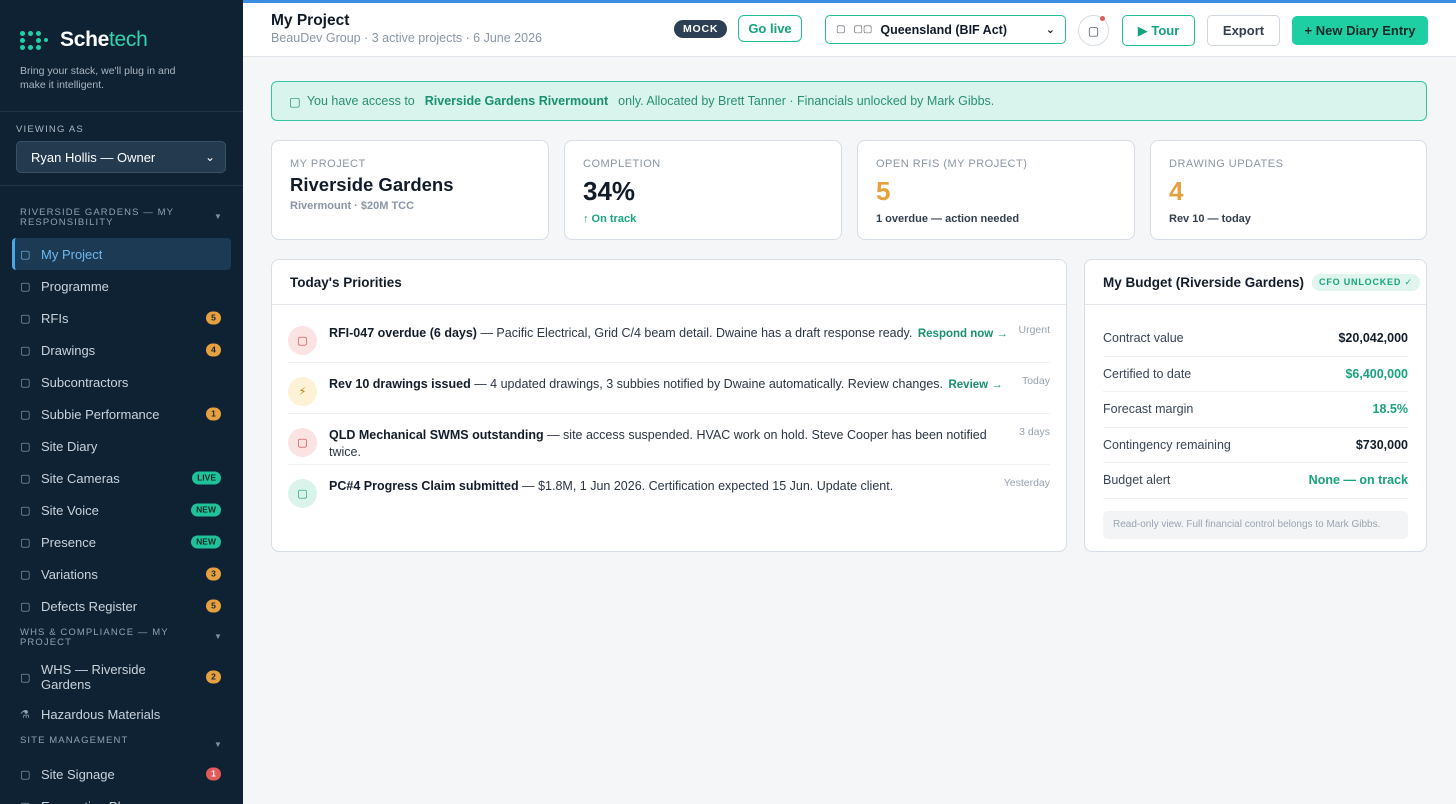  What do you see at coordinates (948, 219) in the screenshot?
I see `stat-sub: 1 overdue — action needed` at bounding box center [948, 219].